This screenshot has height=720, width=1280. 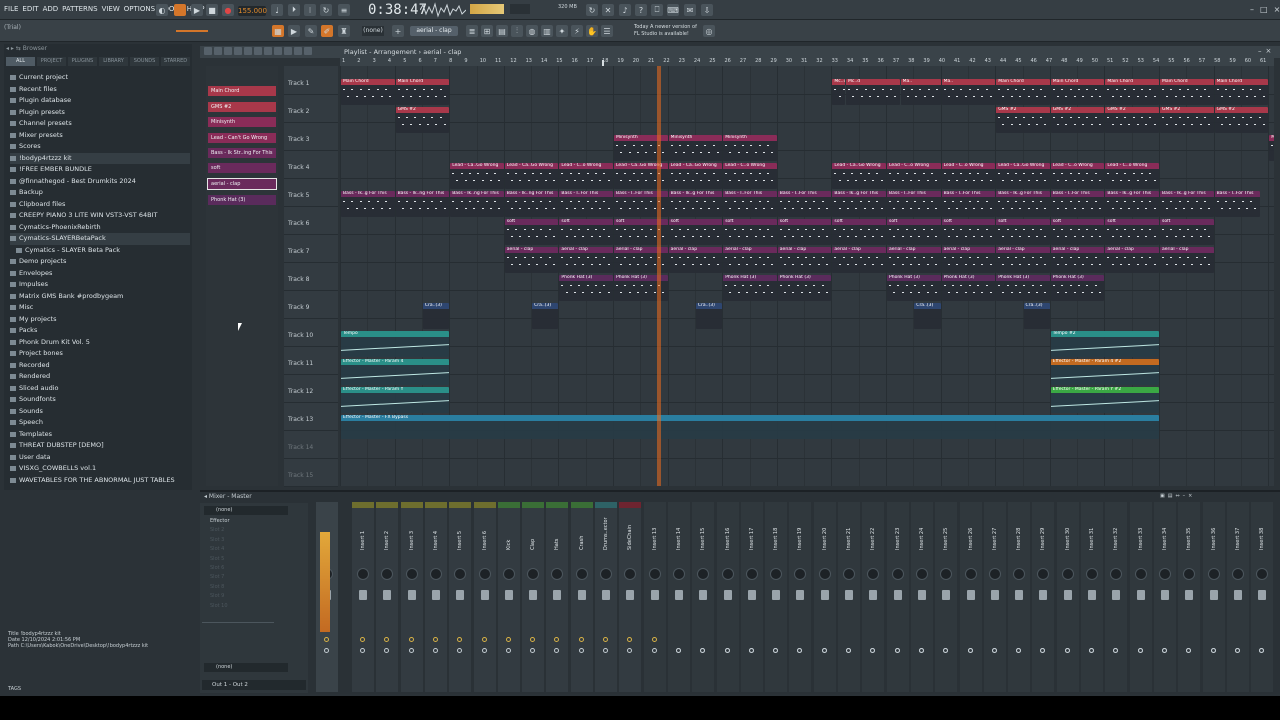 What do you see at coordinates (577, 31) in the screenshot?
I see `plugin-icon: ⚡` at bounding box center [577, 31].